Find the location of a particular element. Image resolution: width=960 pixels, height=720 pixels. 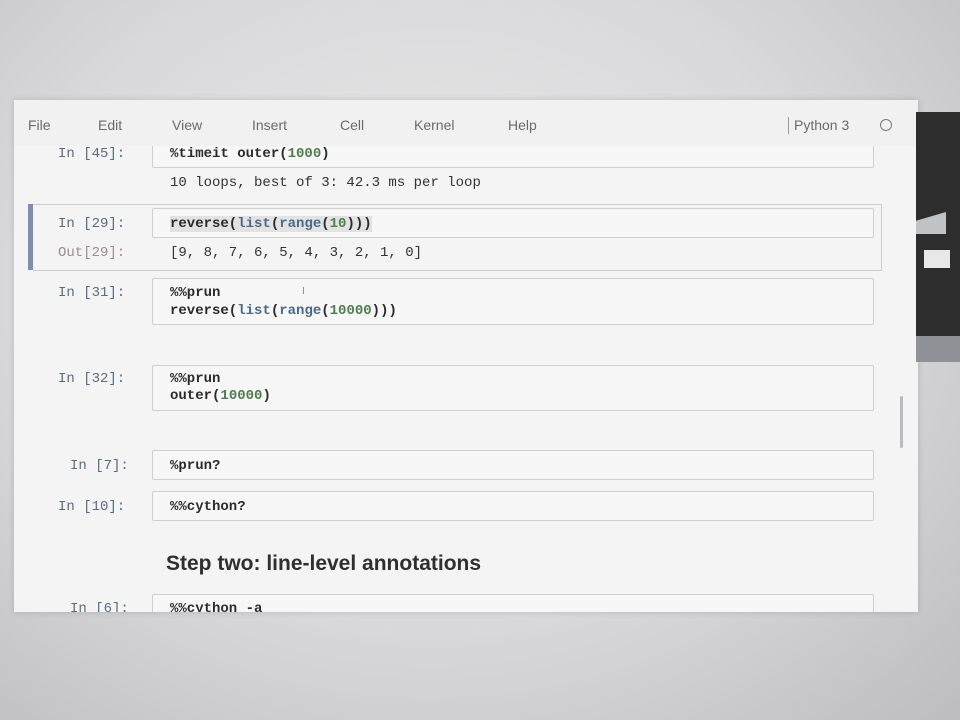

input-prompt: In [7]: is located at coordinates (99, 466).